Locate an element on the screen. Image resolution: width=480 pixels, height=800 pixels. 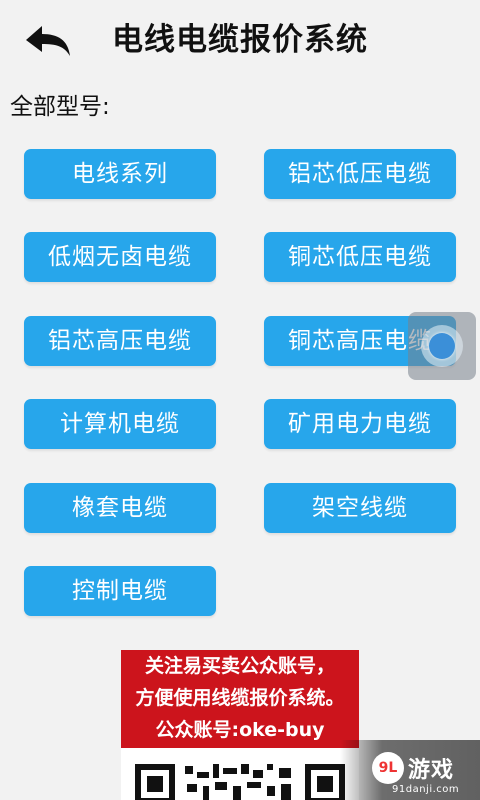
app-header: 电线电缆报价系统 is located at coordinates (240, 40).